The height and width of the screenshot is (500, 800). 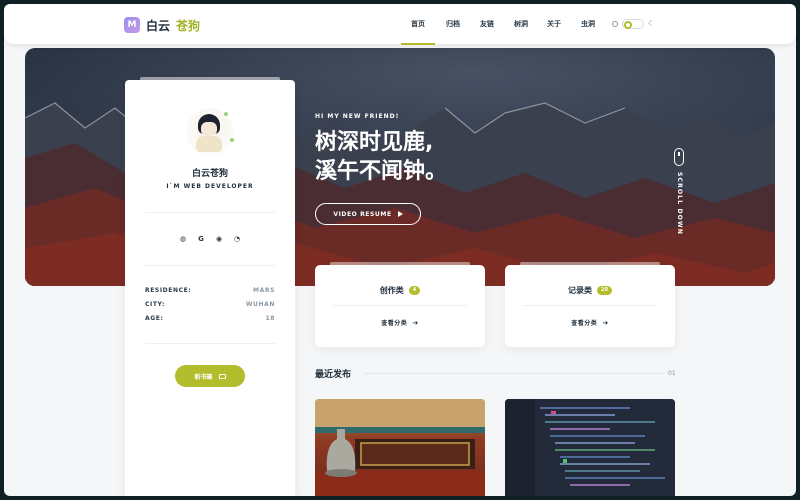 I want to click on category-card-record: 记录类 20 查看分类 ➔, so click(x=590, y=304).